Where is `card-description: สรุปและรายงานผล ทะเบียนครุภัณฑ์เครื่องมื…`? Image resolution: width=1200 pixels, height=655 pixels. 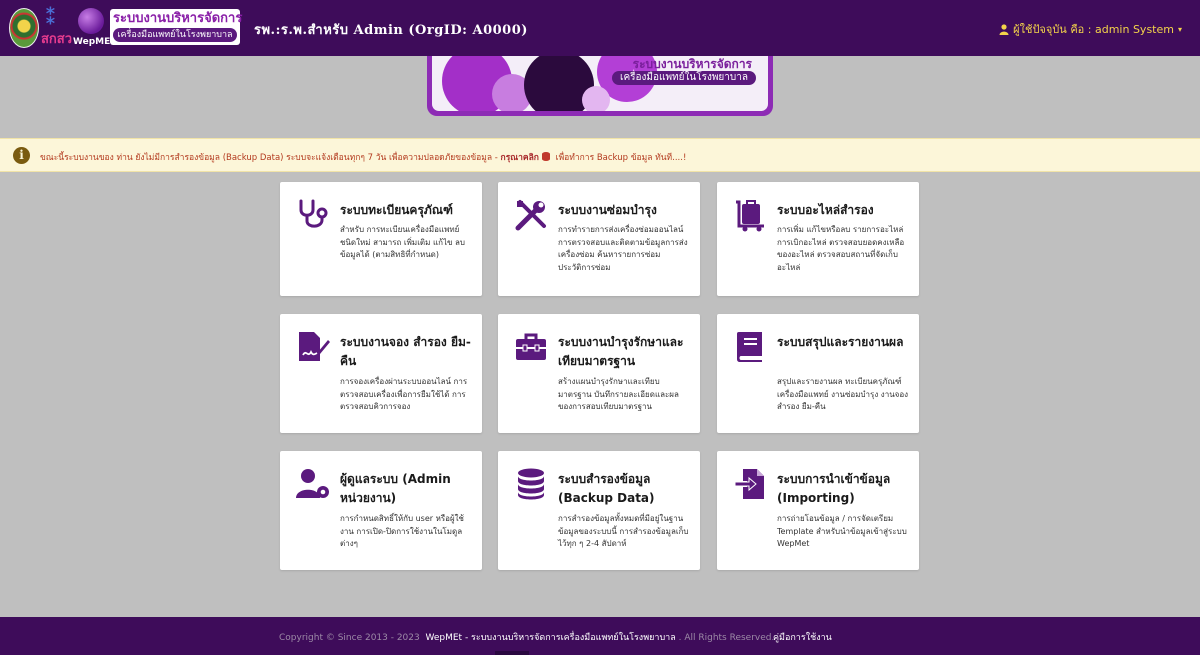 card-description: สรุปและรายงานผล ทะเบียนครุภัณฑ์เครื่องมื… is located at coordinates (843, 394).